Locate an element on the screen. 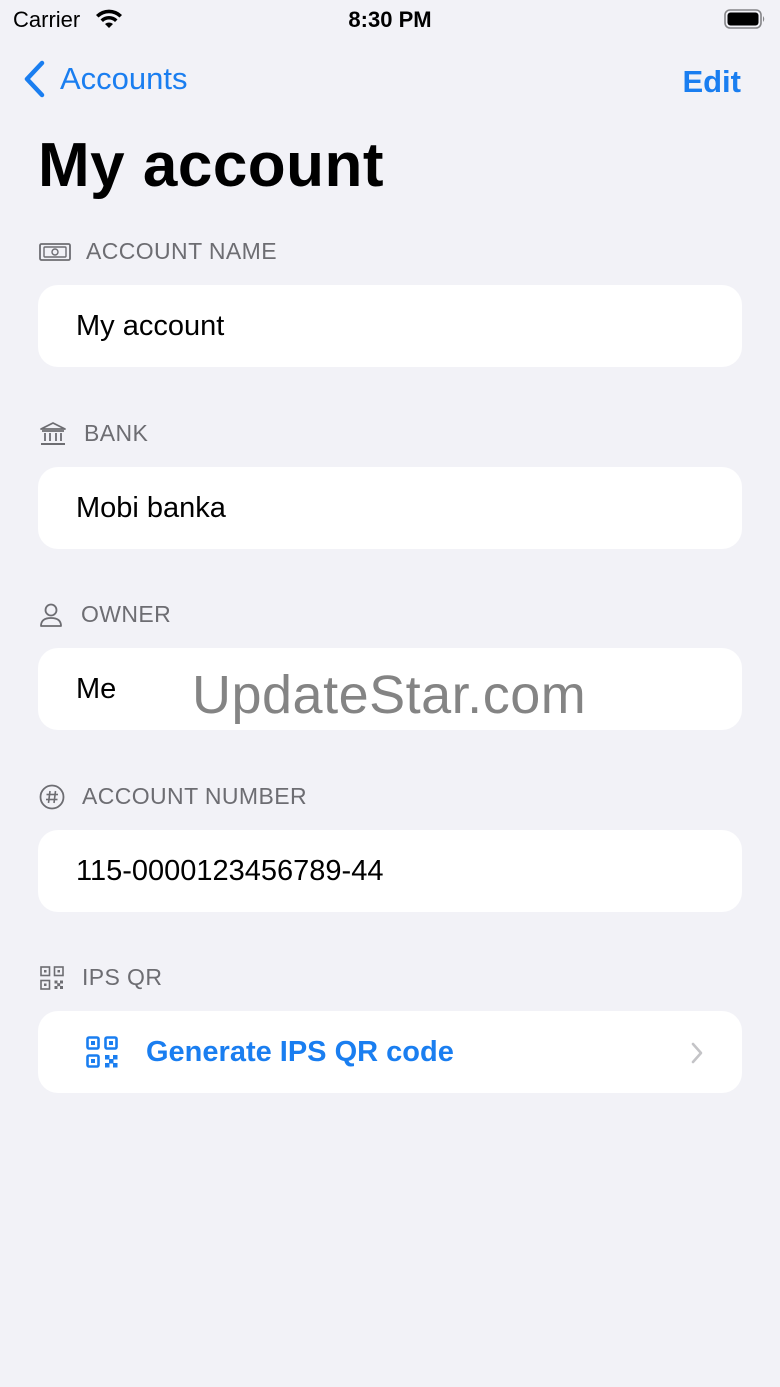 This screenshot has width=780, height=1387. section-header-label: BANK is located at coordinates (116, 433).